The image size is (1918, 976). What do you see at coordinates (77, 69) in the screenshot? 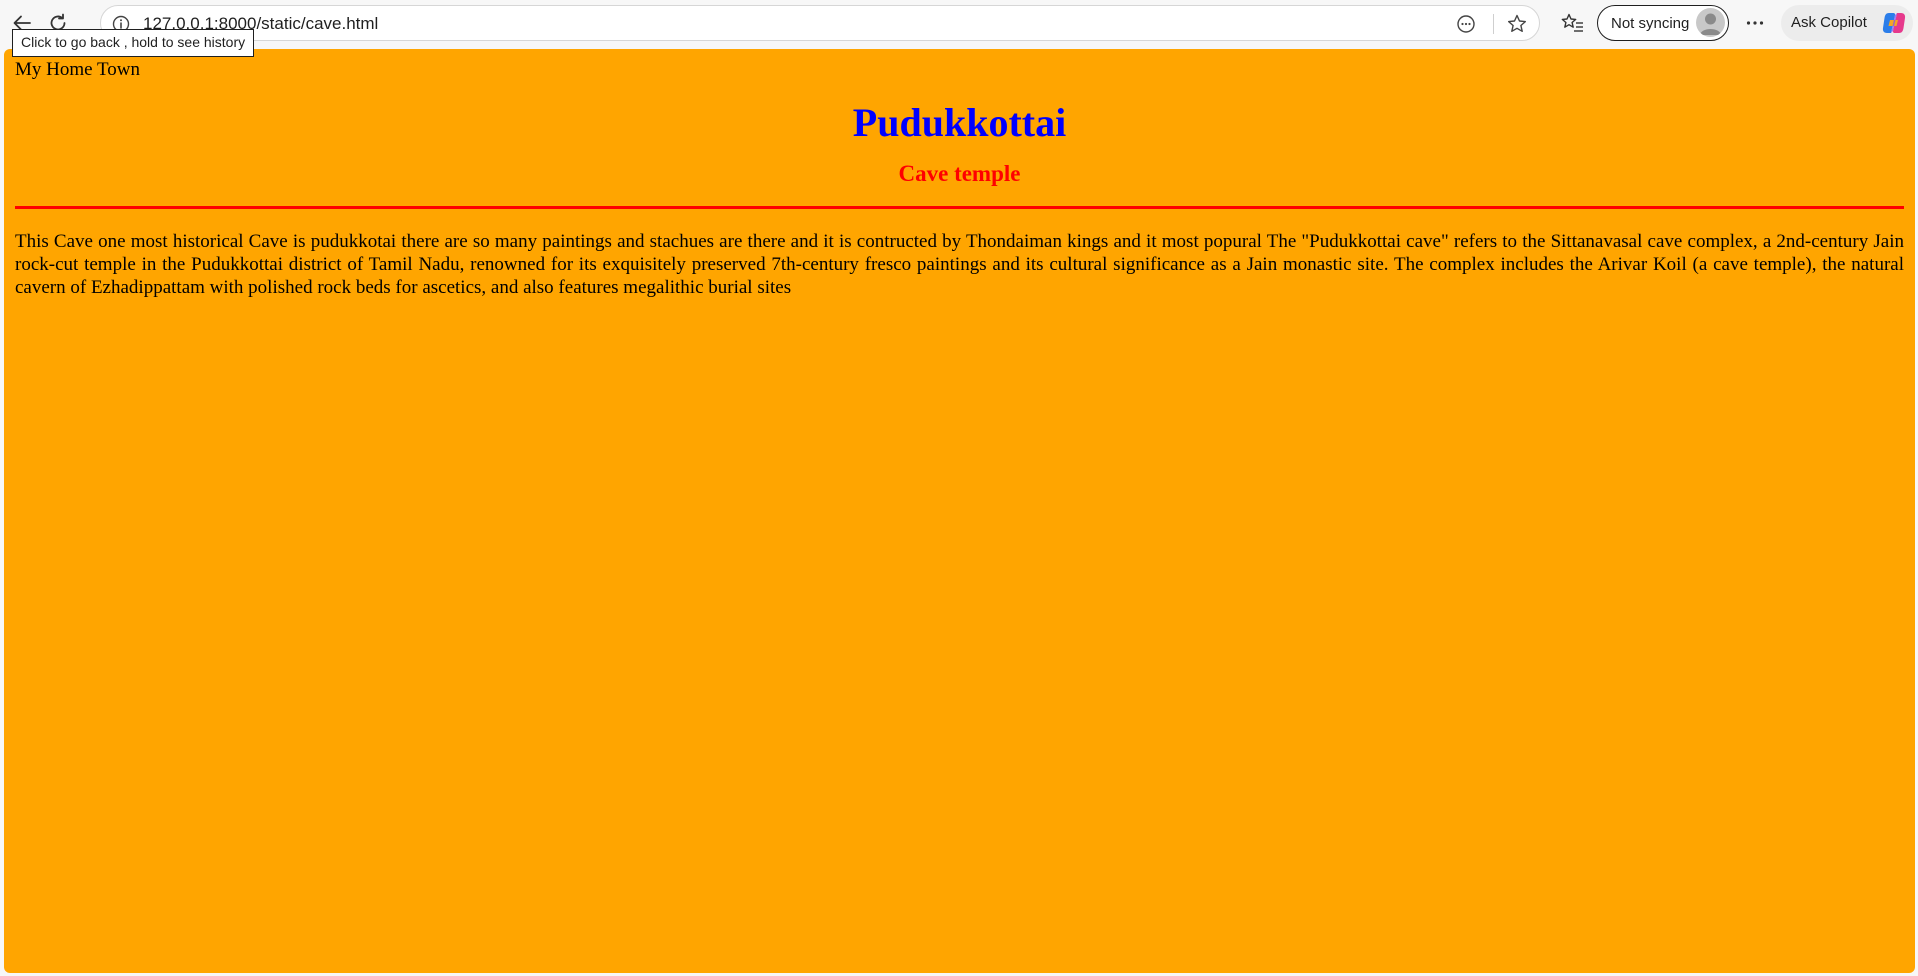
I see `site-label: My Home Town` at bounding box center [77, 69].